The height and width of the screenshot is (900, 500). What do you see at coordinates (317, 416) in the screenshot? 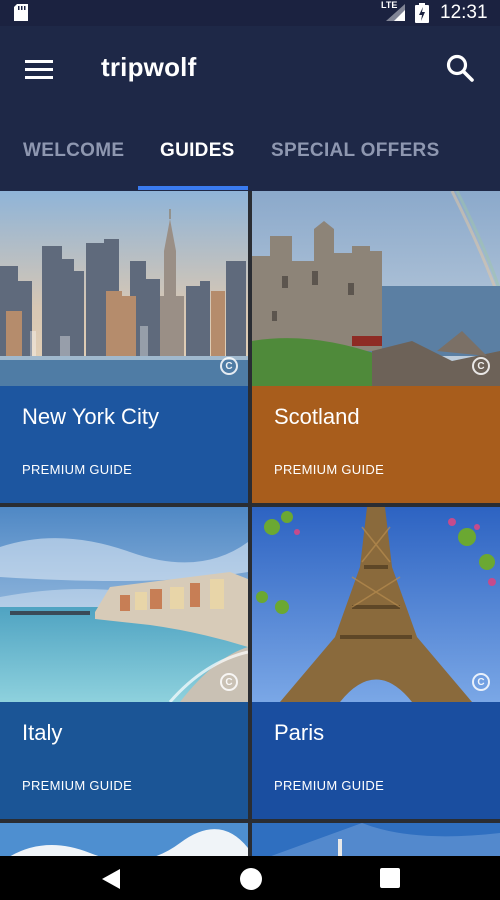
I see `guide-name: Scotland` at bounding box center [317, 416].